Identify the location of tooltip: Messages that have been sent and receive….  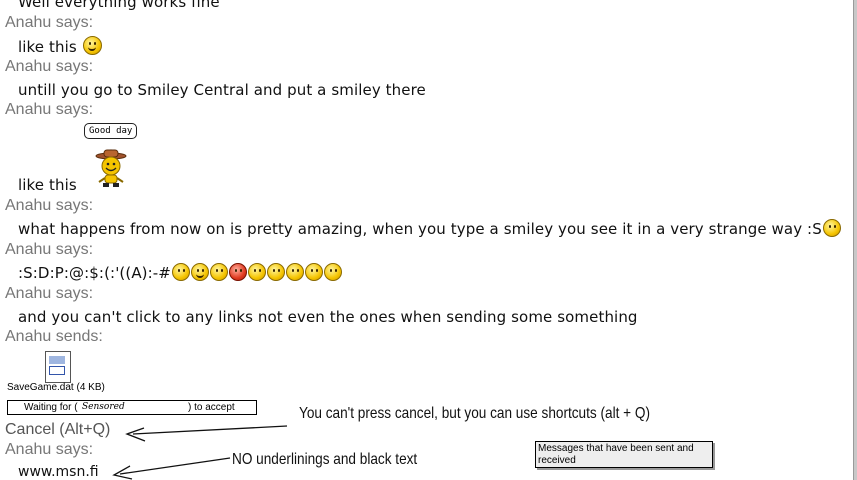
(624, 454).